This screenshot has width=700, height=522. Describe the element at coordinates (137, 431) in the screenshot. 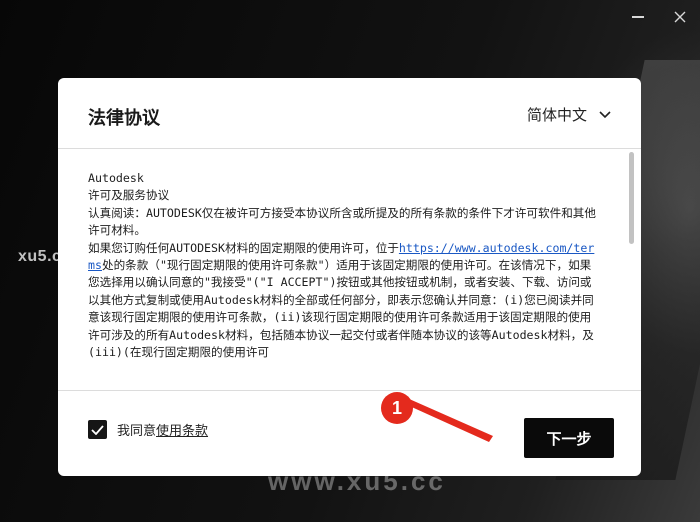

I see `agree-label-prefix: 我同意` at that location.